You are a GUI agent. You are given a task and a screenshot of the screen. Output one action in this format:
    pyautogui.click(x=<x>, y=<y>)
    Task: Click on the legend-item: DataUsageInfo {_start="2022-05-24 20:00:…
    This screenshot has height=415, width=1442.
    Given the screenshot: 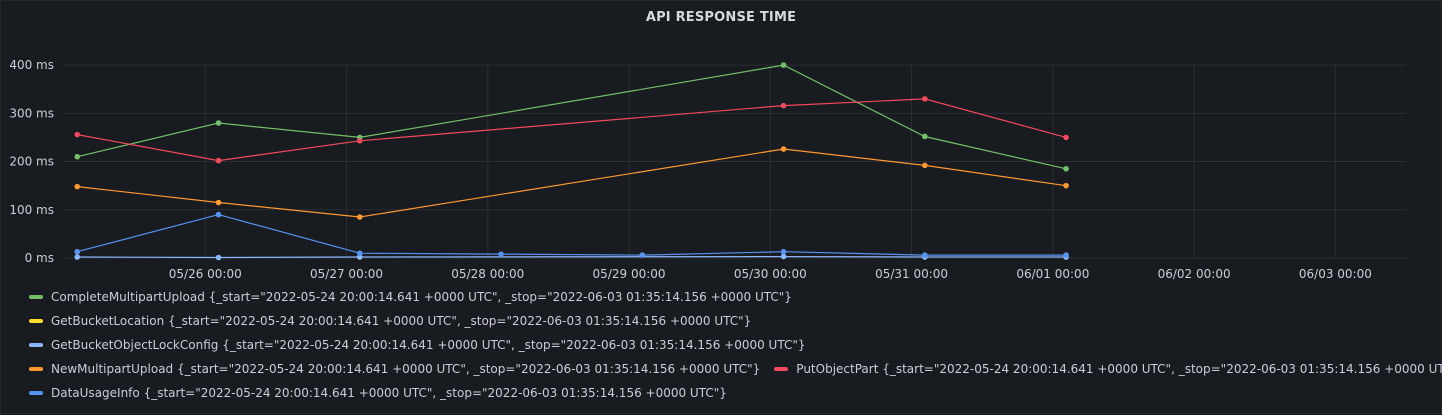 What is the action you would take?
    pyautogui.click(x=378, y=393)
    